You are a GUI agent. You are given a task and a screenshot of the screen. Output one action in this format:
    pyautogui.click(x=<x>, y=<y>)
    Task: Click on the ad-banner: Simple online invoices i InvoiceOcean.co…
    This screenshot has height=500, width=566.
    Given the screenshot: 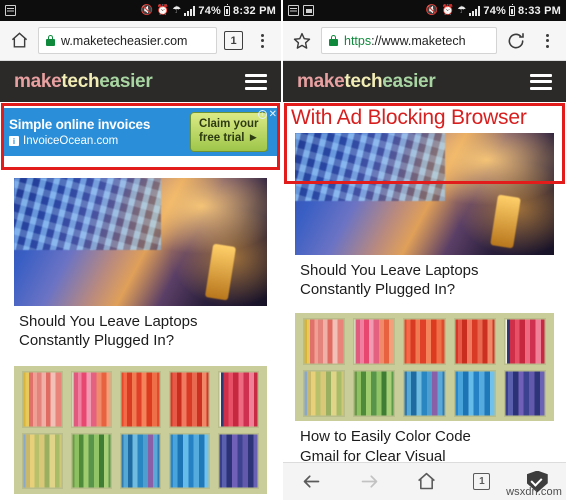 What is the action you would take?
    pyautogui.click(x=140, y=132)
    